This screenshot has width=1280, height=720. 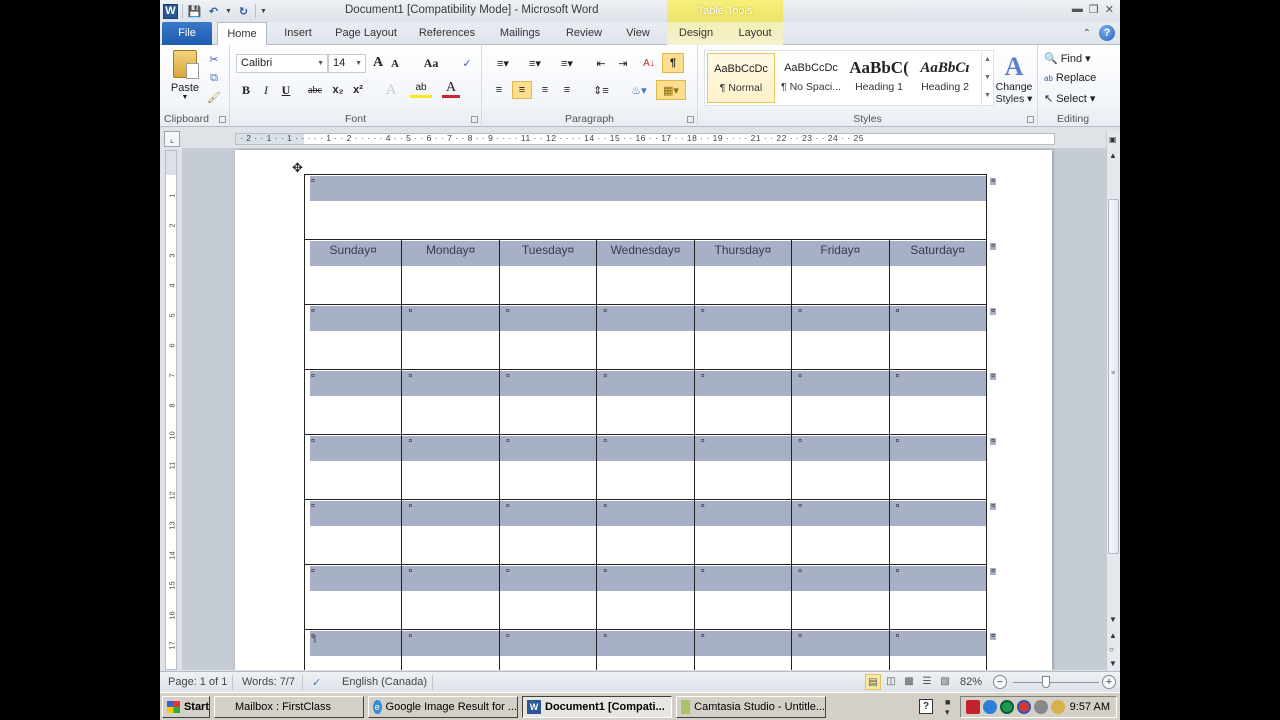 I want to click on multilevel-list-button: ≡▾, so click(x=567, y=63).